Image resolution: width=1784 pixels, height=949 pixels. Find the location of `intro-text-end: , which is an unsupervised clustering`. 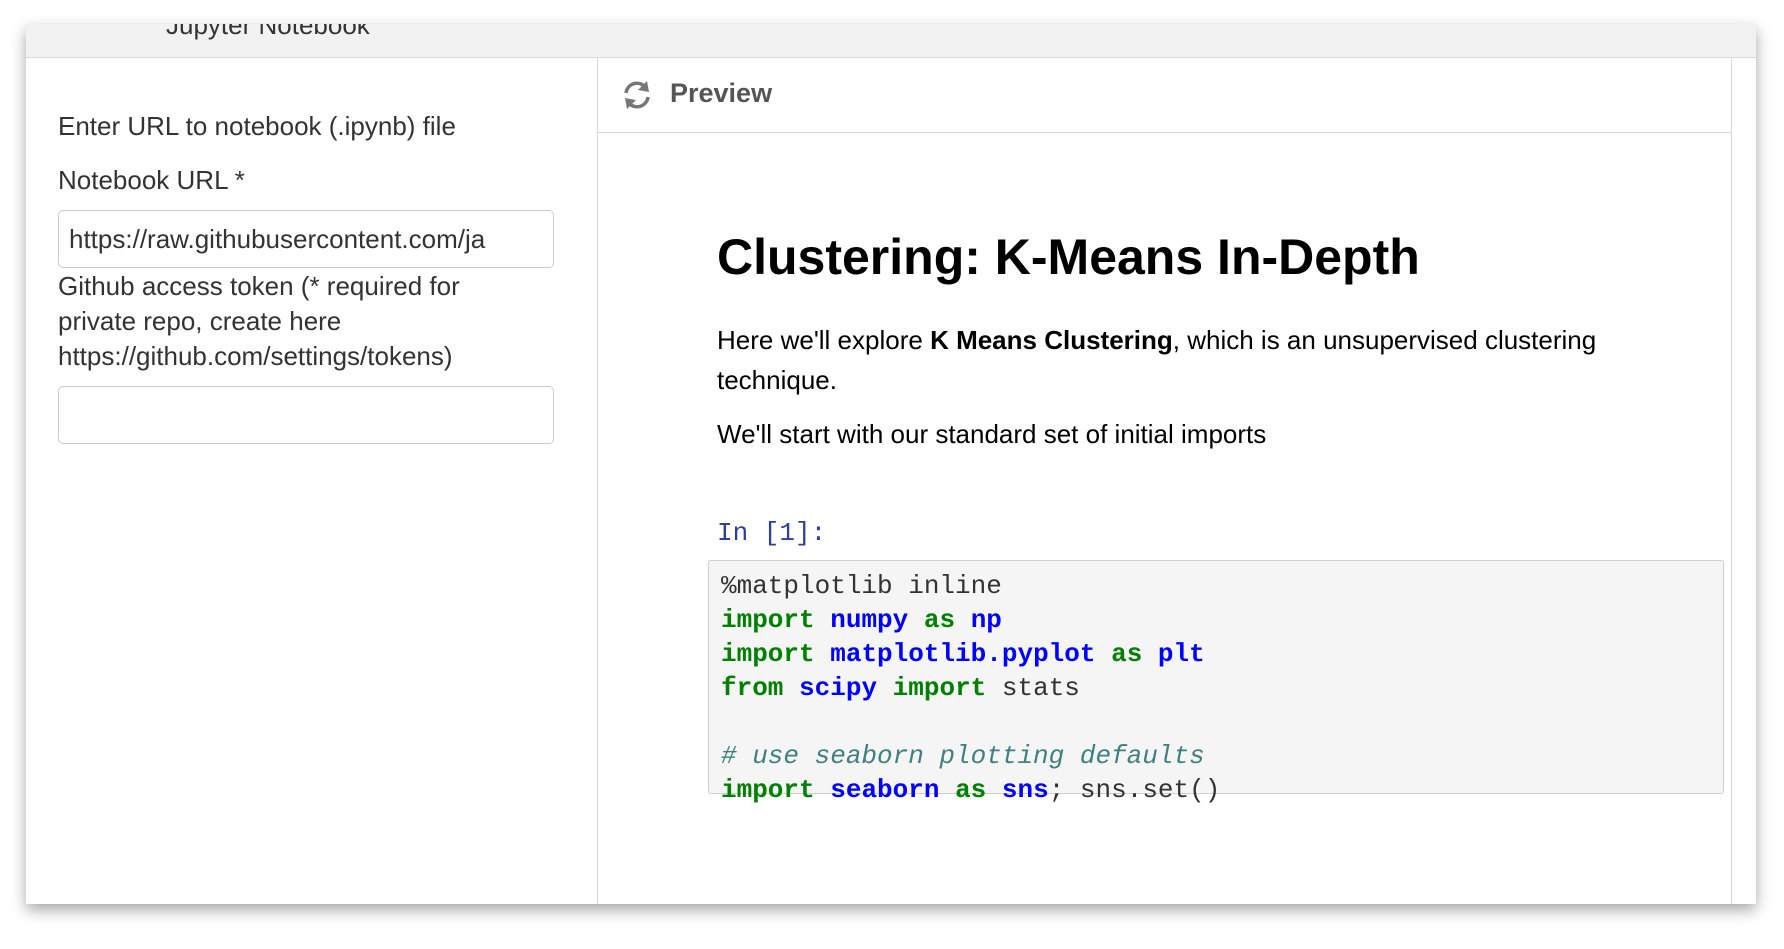

intro-text-end: , which is an unsupervised clustering is located at coordinates (1384, 340).